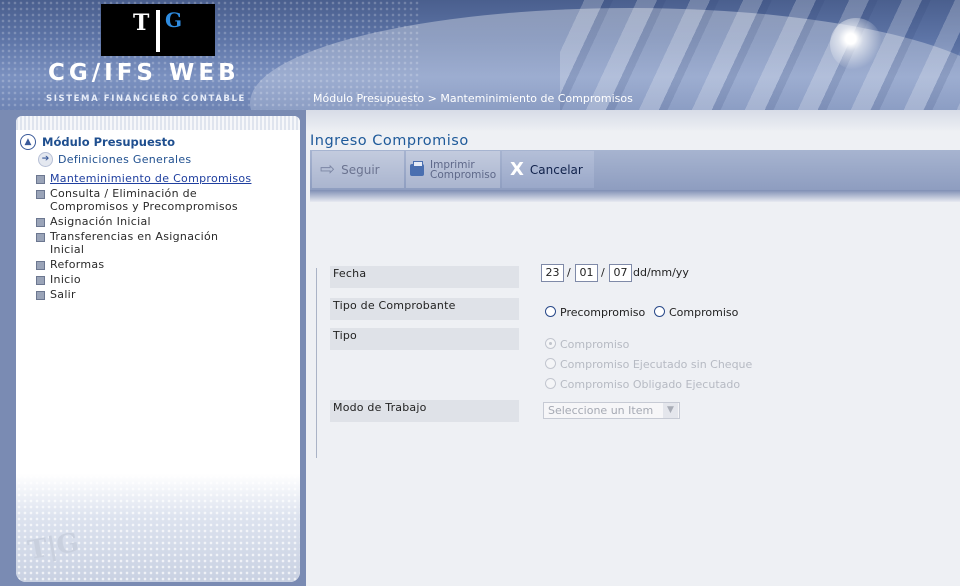 This screenshot has width=960, height=586. Describe the element at coordinates (602, 312) in the screenshot. I see `precompromiso-label: Precompromiso` at that location.